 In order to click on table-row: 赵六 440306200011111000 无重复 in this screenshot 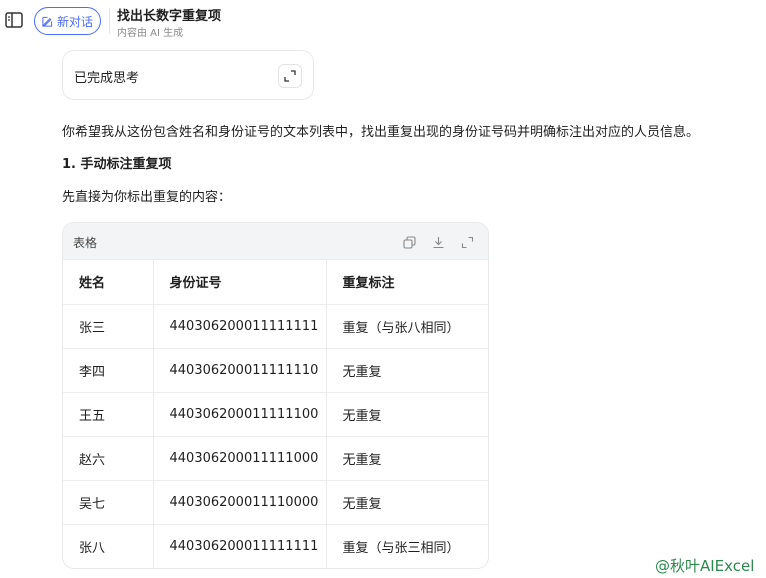, I will do `click(275, 458)`.